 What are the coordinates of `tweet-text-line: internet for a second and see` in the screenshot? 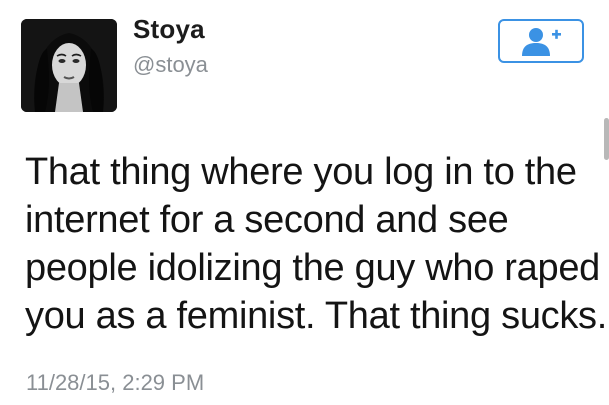 It's located at (267, 220).